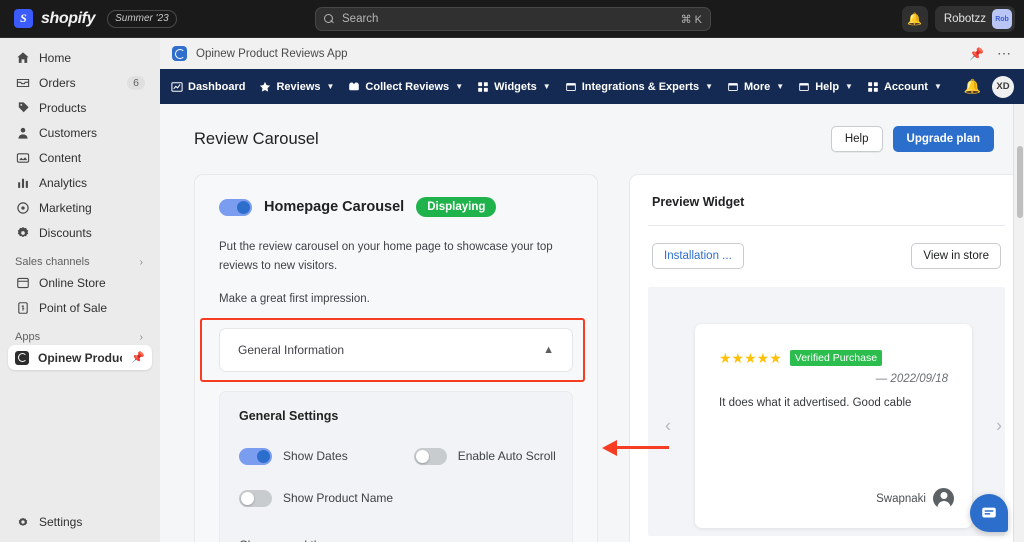  I want to click on appnav-label: Widgets, so click(515, 86).